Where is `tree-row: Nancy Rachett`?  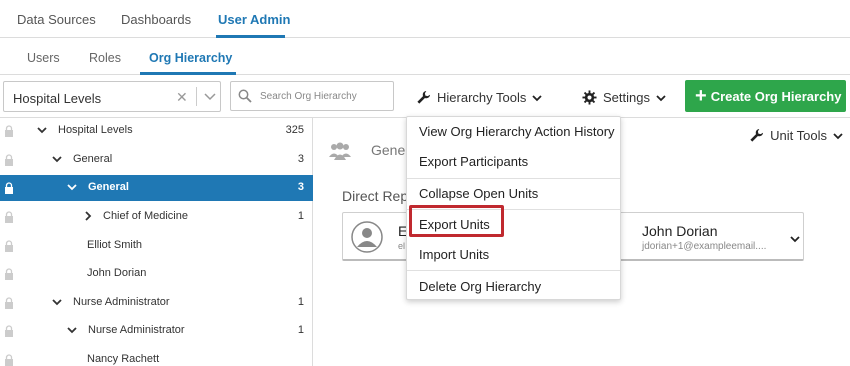 tree-row: Nancy Rachett is located at coordinates (156, 356).